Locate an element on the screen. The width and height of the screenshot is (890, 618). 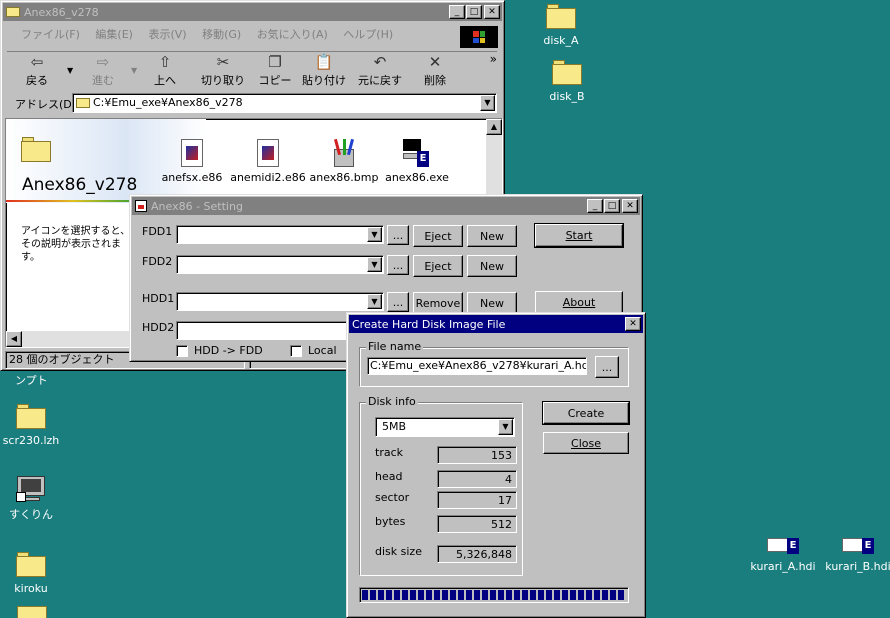
desktop-icon-kurari-b: E kurari_B.hdi is located at coordinates (854, 553).